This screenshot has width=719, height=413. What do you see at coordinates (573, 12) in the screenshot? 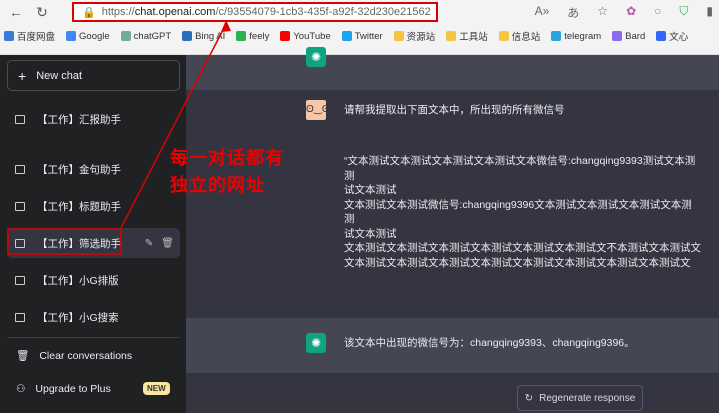
I see `translate-icon: あ` at bounding box center [573, 12].